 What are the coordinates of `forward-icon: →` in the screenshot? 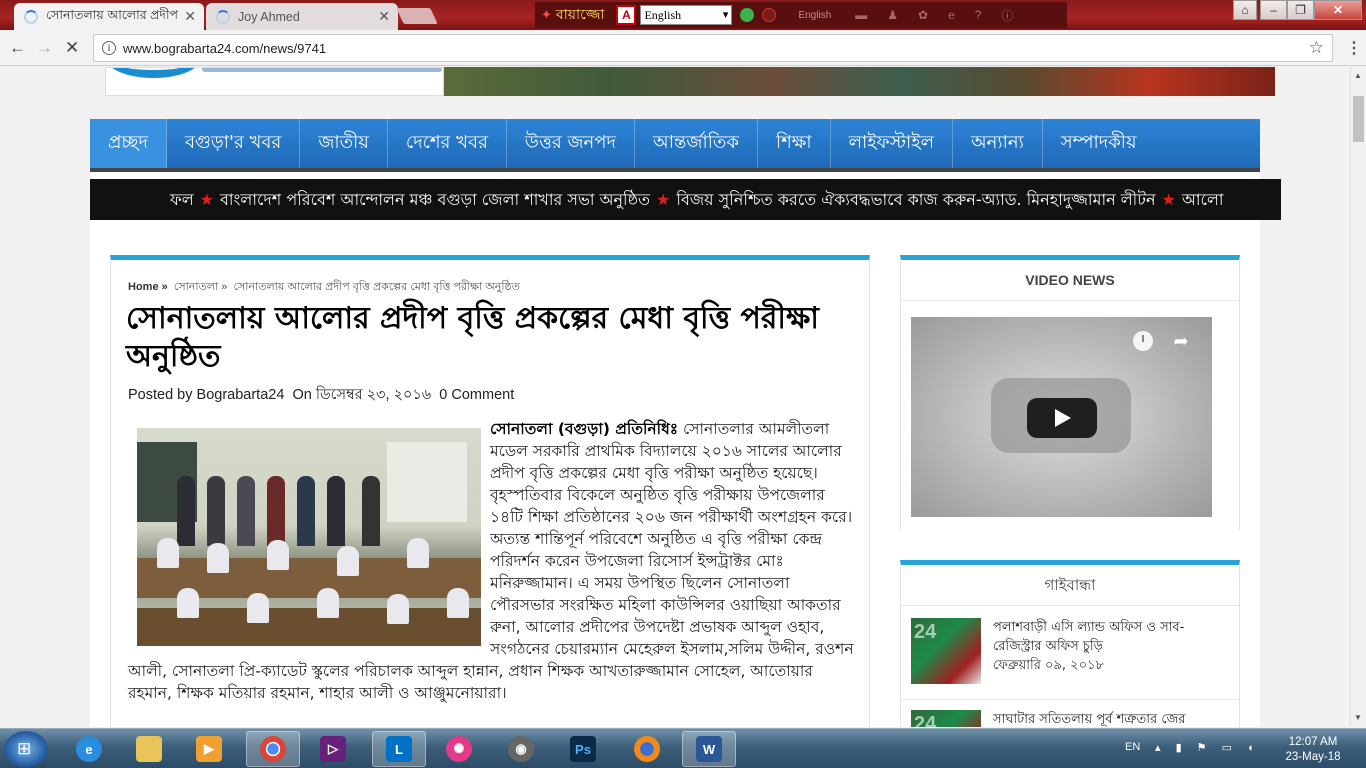 It's located at (44, 48).